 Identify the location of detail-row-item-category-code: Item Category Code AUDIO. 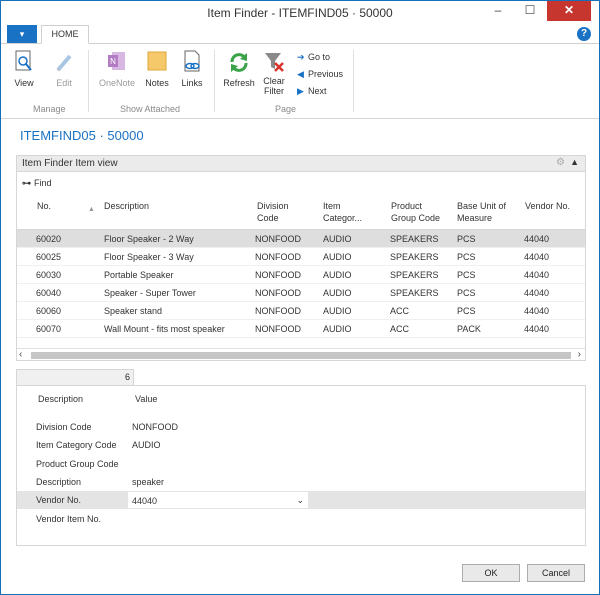
(301, 445).